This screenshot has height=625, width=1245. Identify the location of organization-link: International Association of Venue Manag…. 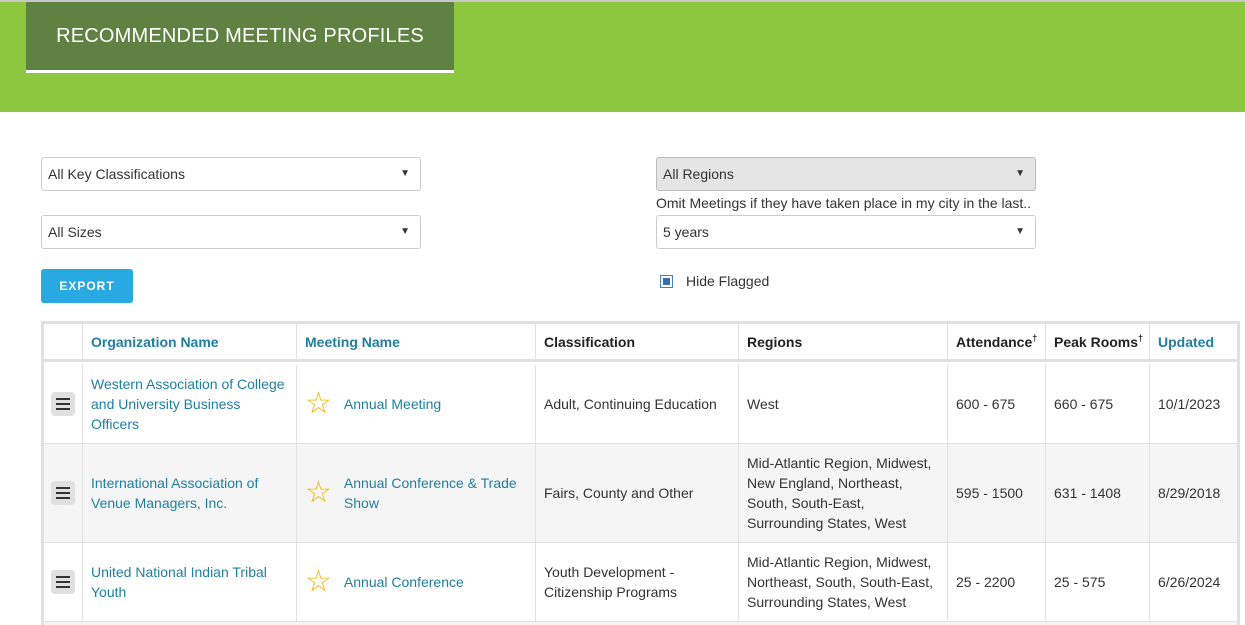
(190, 493).